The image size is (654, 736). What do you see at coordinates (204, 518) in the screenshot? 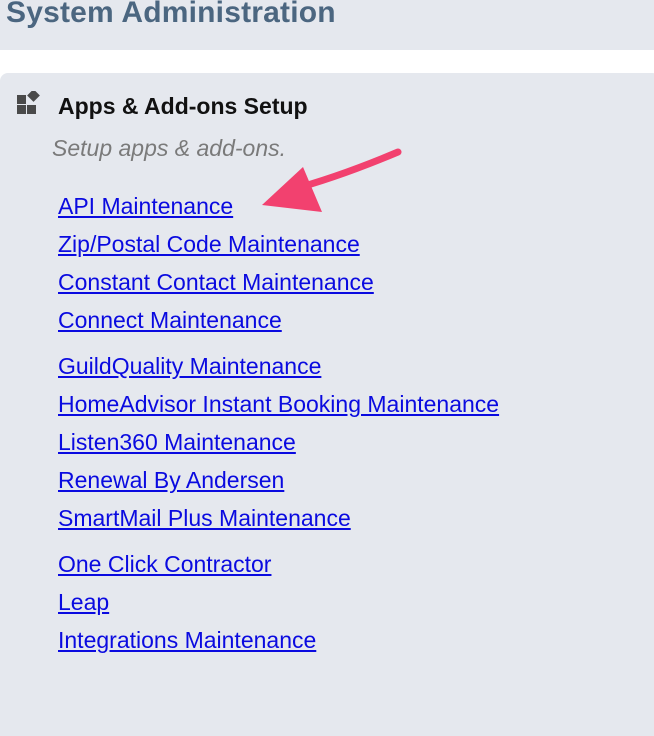
I see `smartmail-plus-maintenance-link: SmartMail Plus Maintenance` at bounding box center [204, 518].